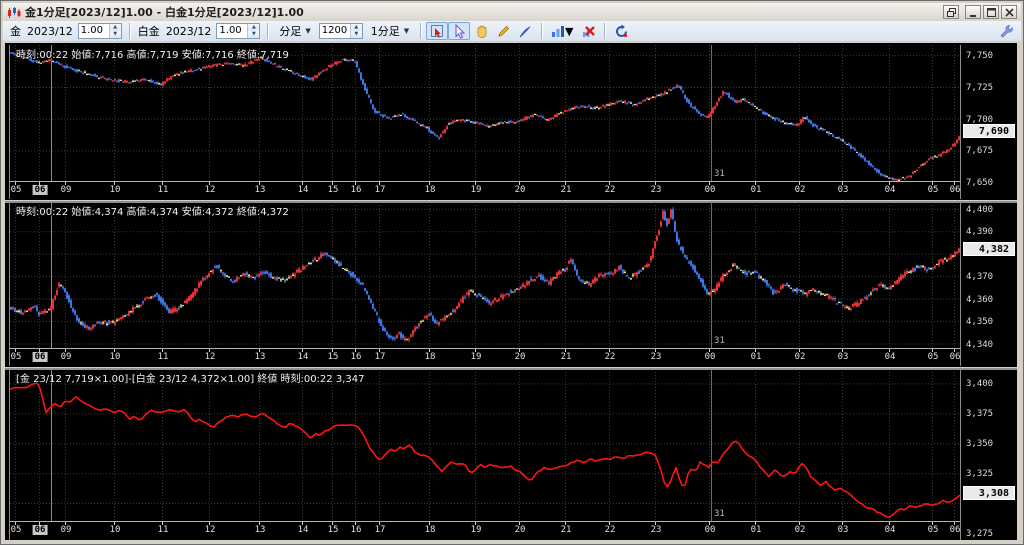  I want to click on y-axis-label: 4,360, so click(980, 299).